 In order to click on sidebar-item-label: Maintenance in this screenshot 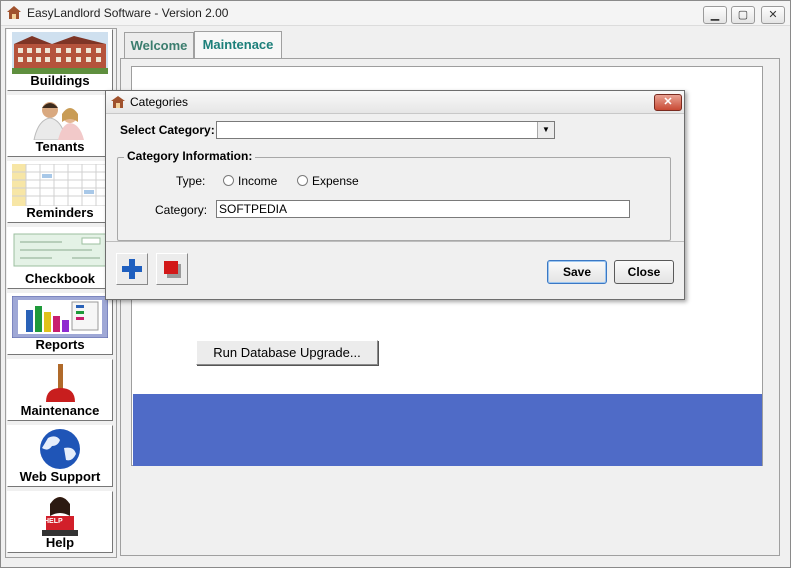, I will do `click(60, 410)`.